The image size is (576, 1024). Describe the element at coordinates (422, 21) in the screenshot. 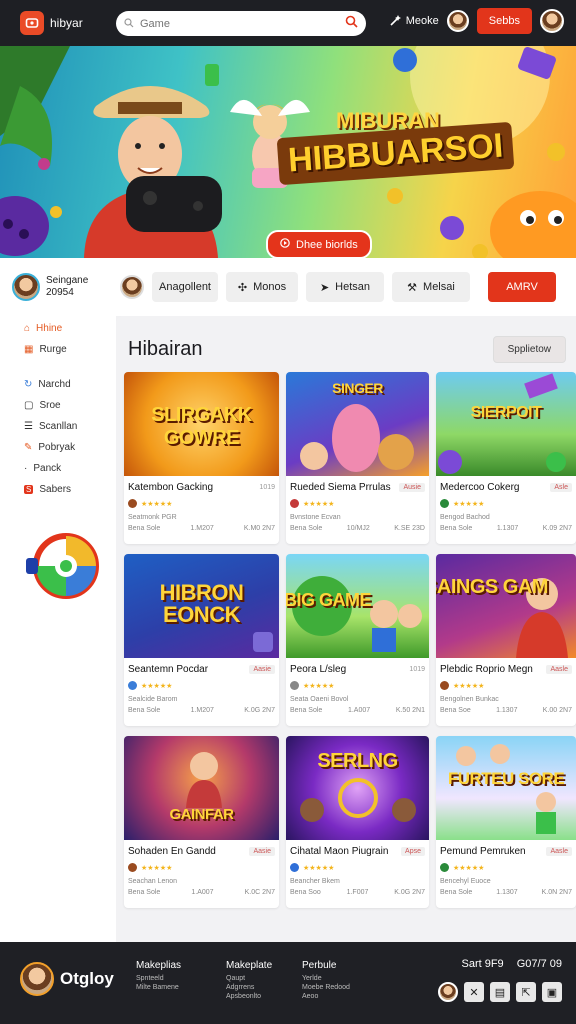

I see `mode-label: Meoke` at that location.